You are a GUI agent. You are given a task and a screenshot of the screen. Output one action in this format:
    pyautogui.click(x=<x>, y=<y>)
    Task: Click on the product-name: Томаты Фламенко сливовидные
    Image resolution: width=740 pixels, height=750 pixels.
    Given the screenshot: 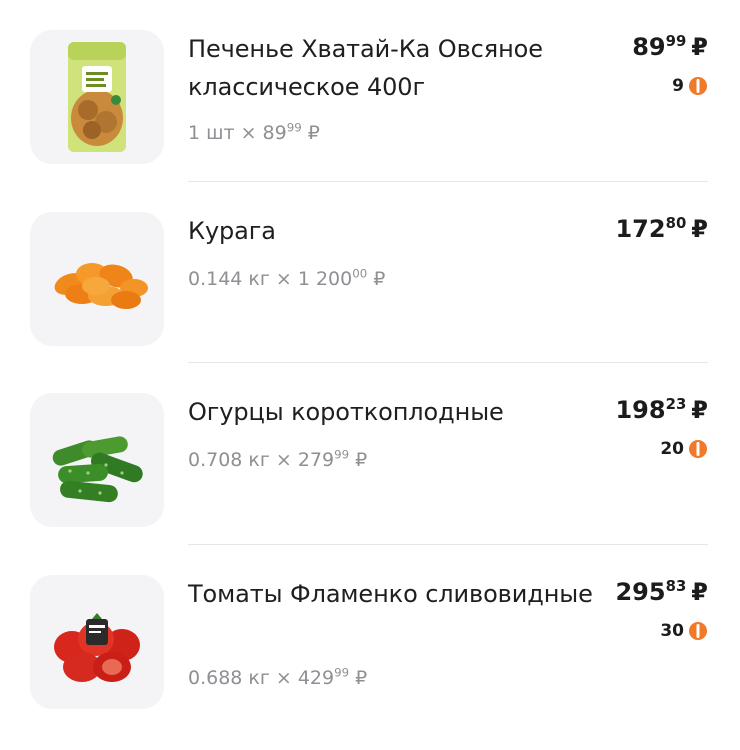 What is the action you would take?
    pyautogui.click(x=390, y=594)
    